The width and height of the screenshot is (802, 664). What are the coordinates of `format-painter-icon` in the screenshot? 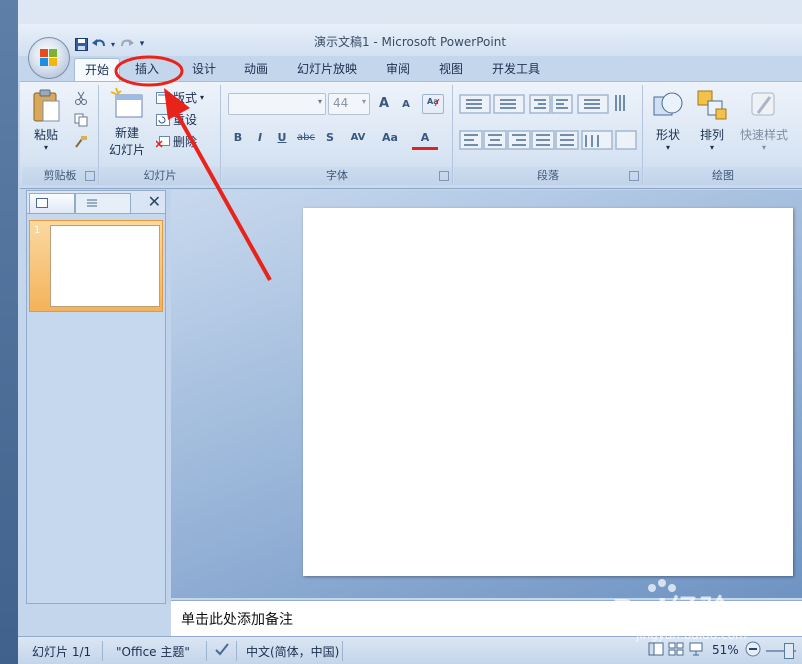 It's located at (81, 142).